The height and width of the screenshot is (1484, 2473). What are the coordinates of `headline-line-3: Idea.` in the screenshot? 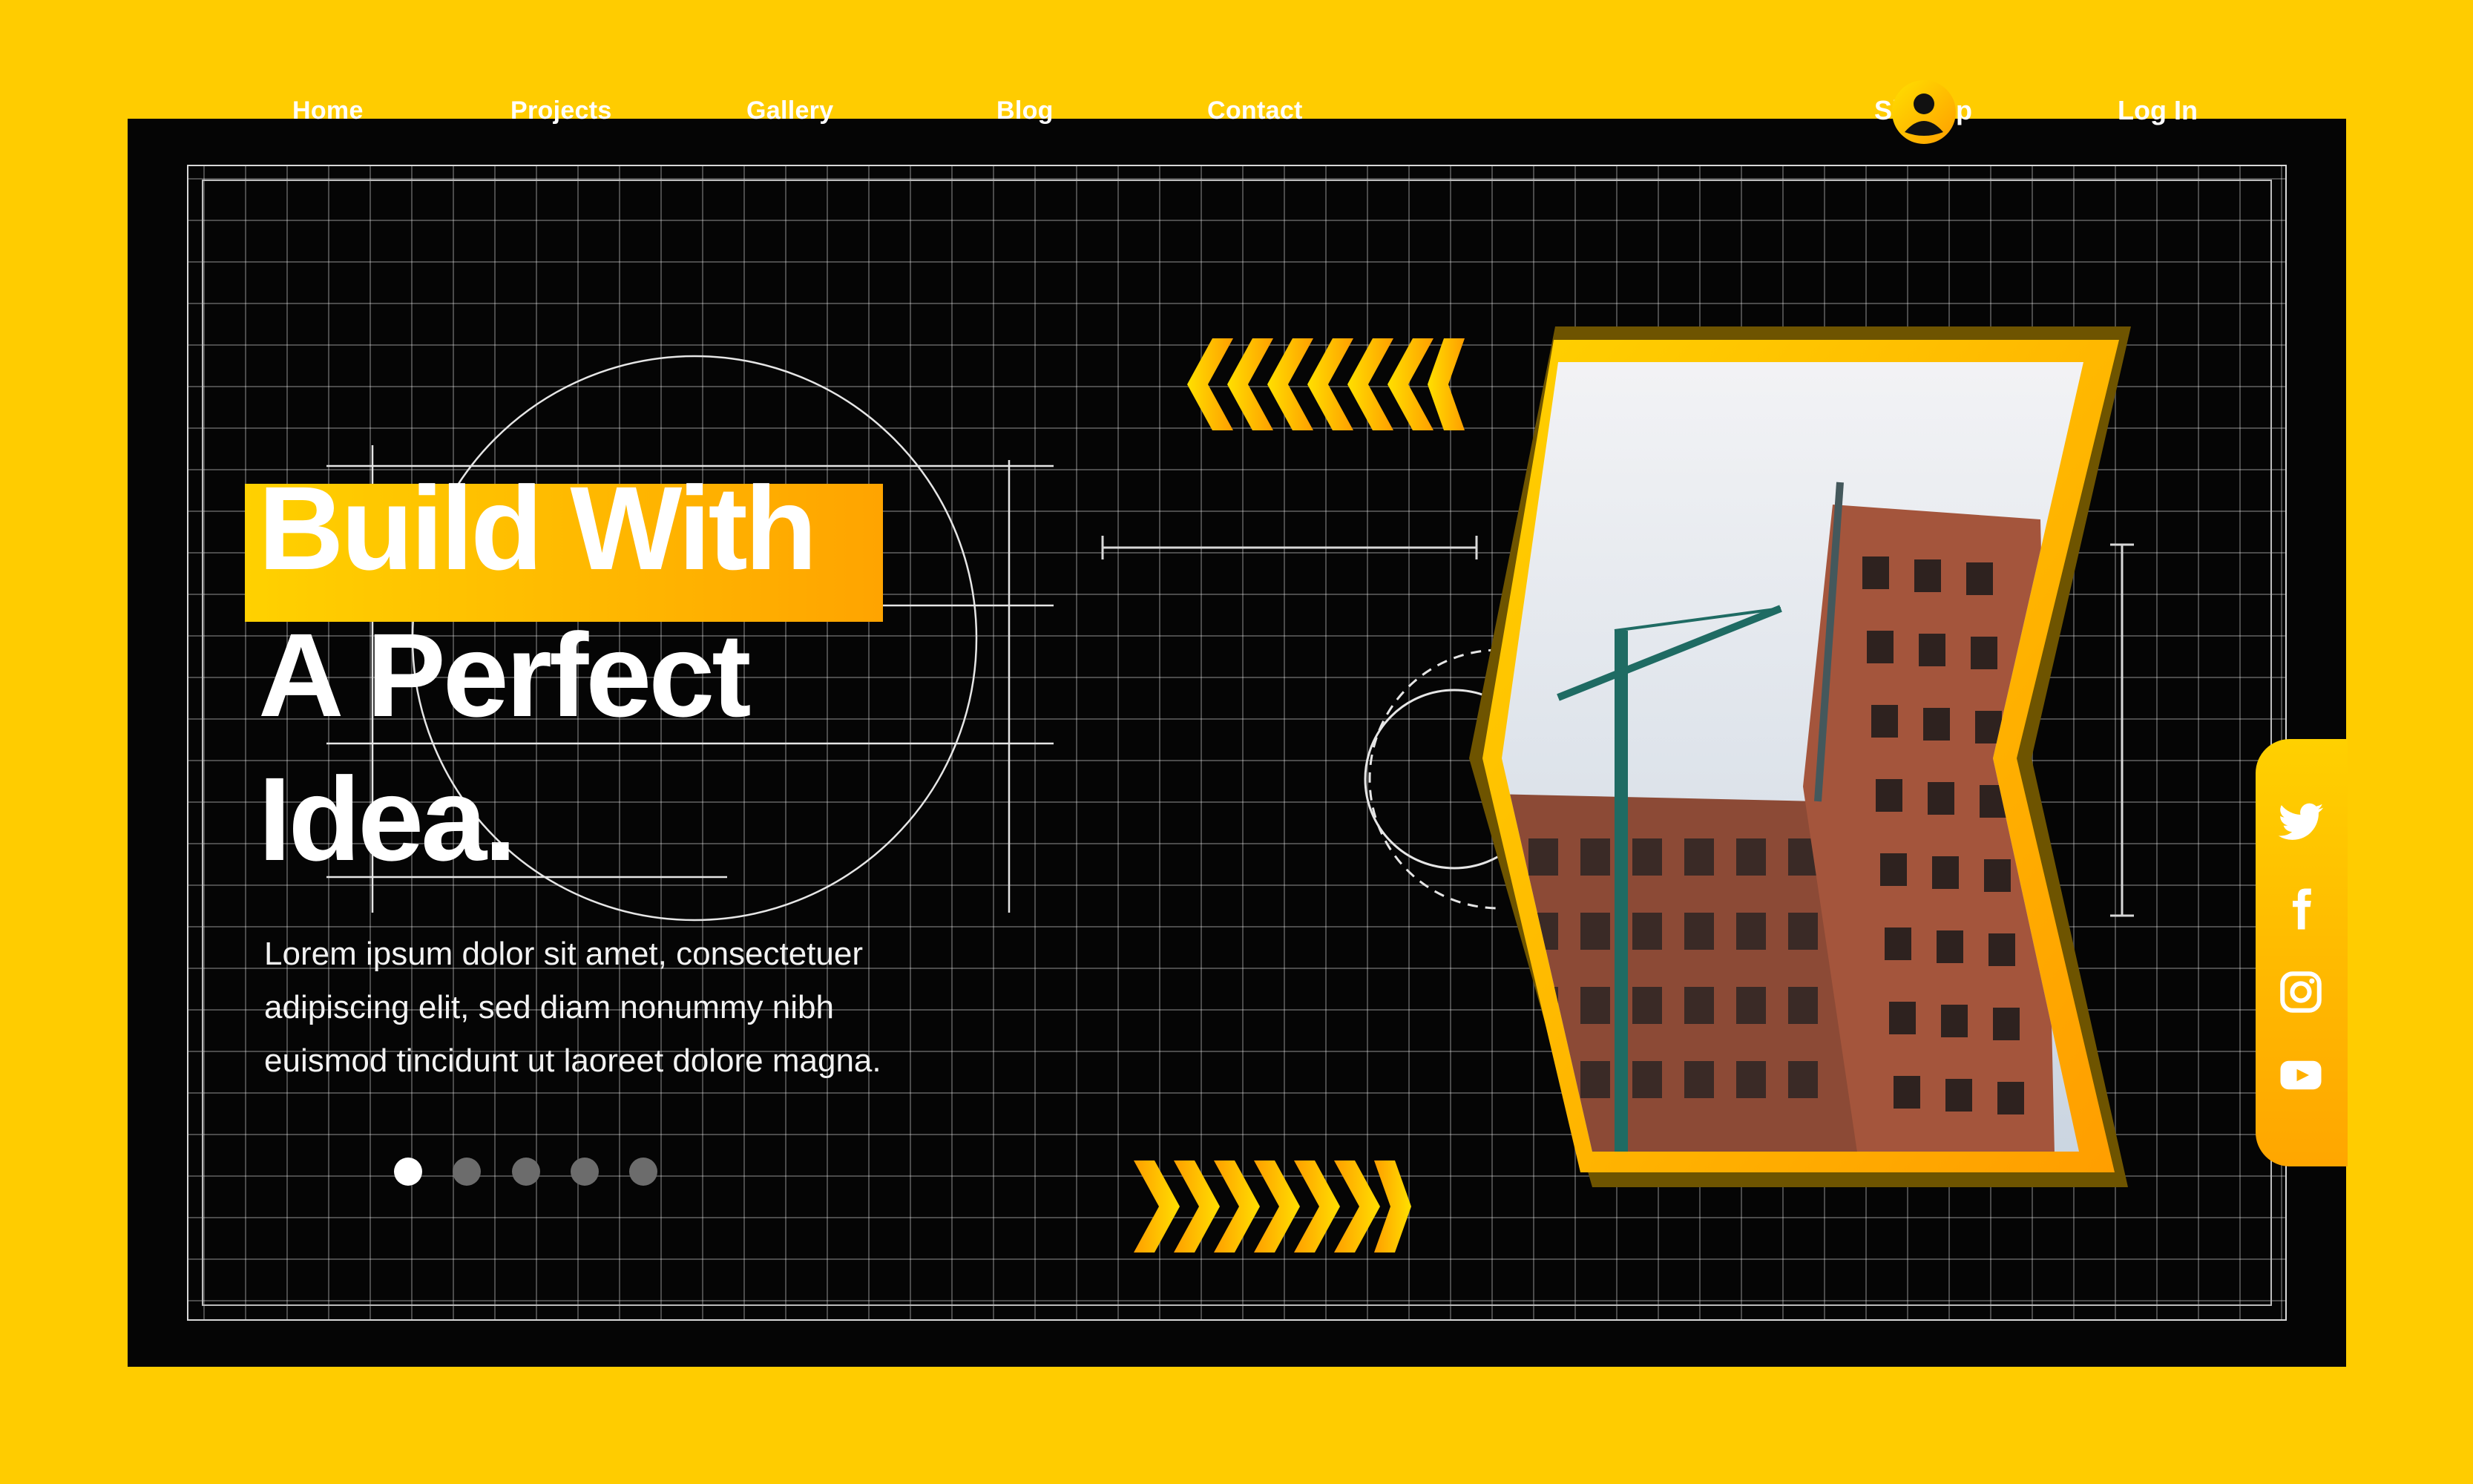 It's located at (388, 818).